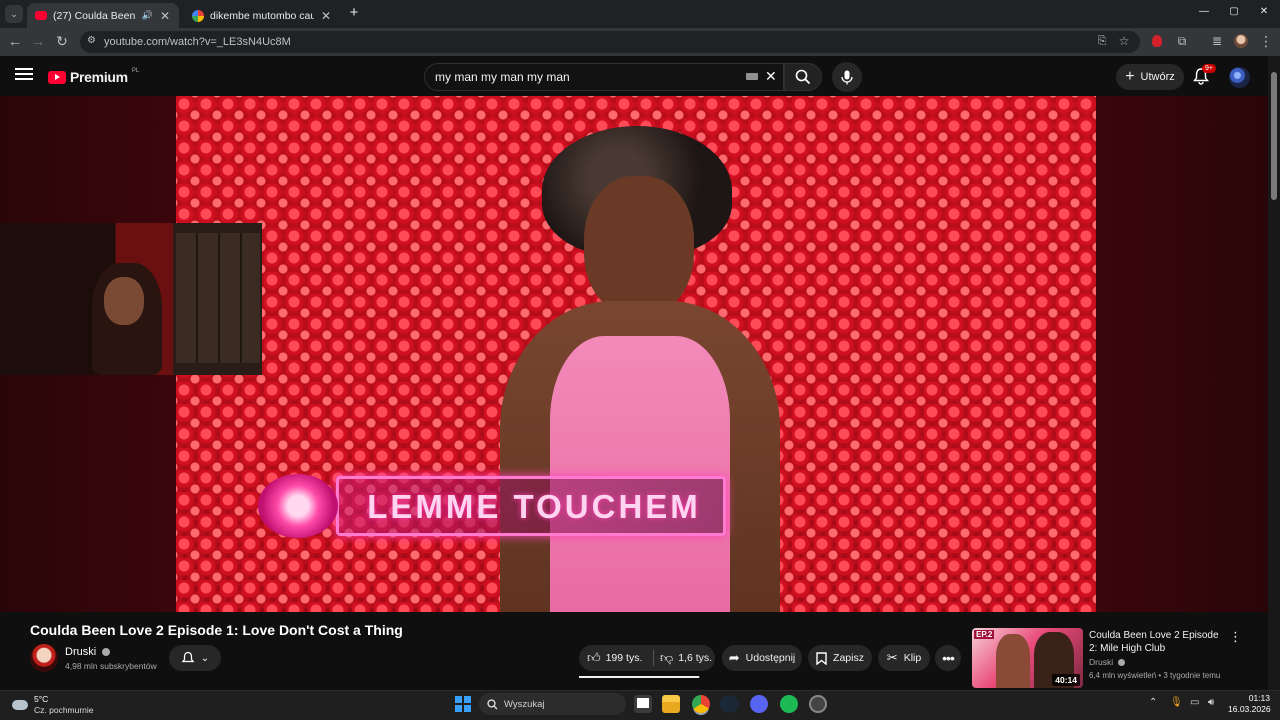 This screenshot has width=1280, height=720. What do you see at coordinates (948, 658) in the screenshot?
I see `more-actions-button: •••` at bounding box center [948, 658].